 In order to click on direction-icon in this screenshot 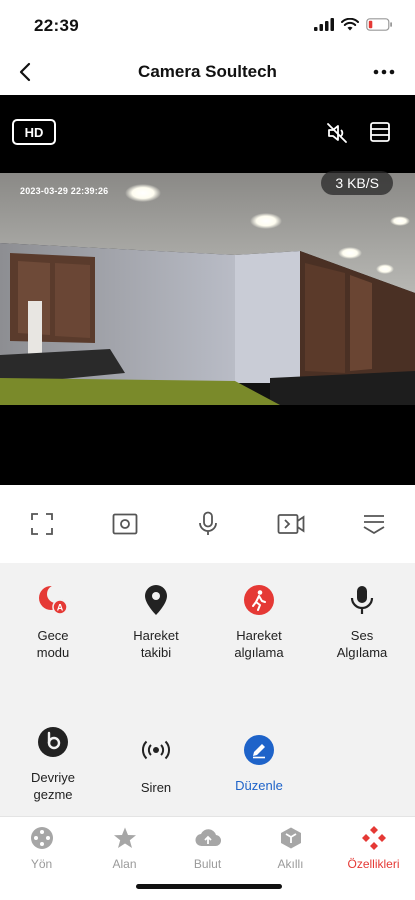, I will do `click(42, 838)`.